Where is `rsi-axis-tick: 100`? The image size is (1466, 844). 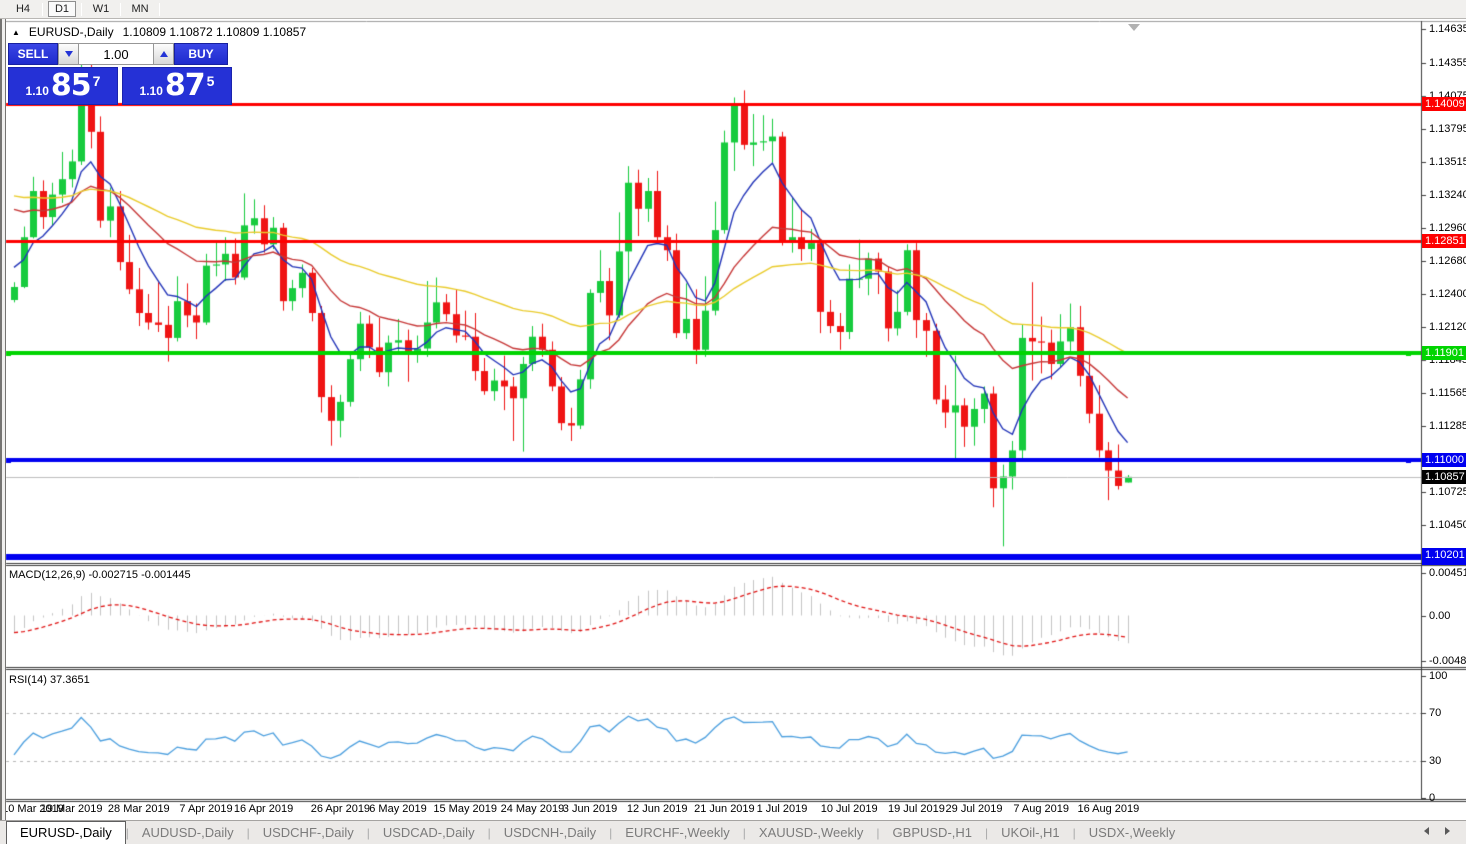 rsi-axis-tick: 100 is located at coordinates (1438, 675).